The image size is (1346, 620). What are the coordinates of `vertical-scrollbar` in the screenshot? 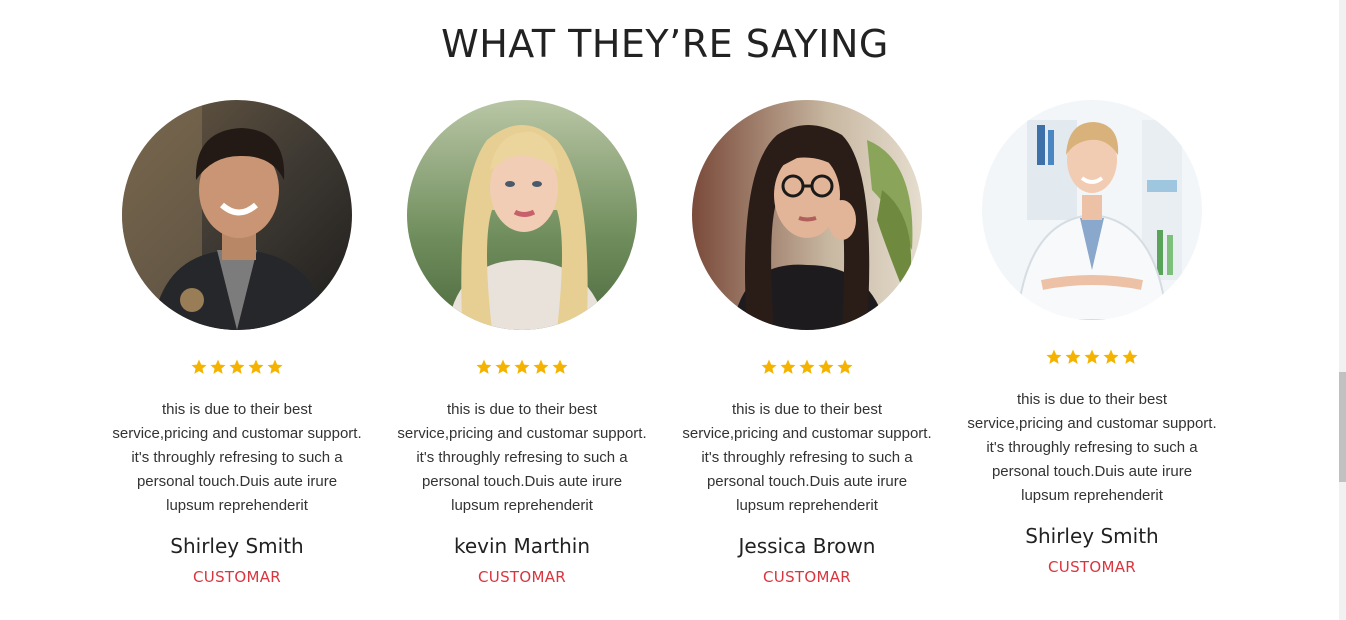 It's located at (1342, 310).